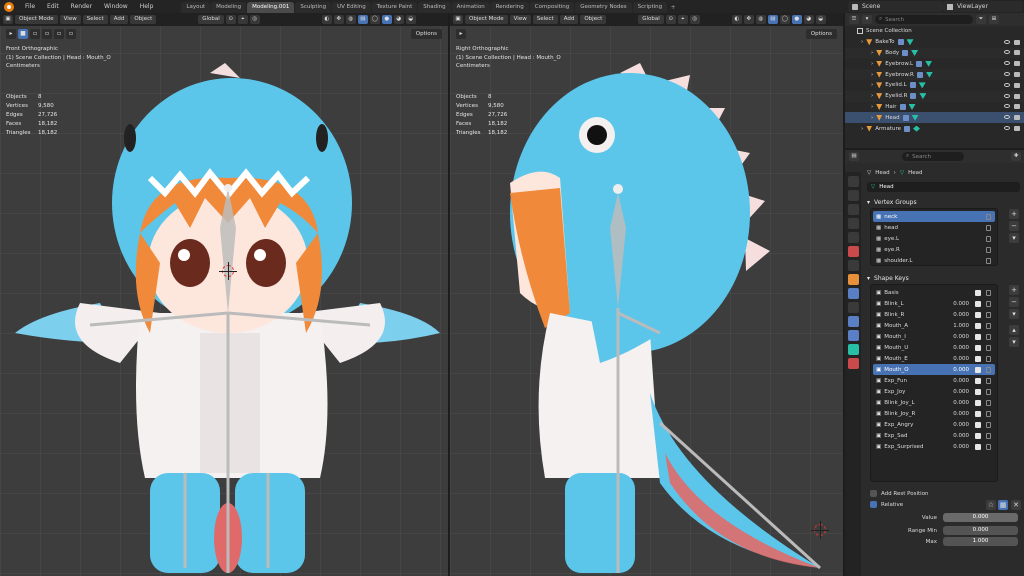 The image size is (1024, 576). Describe the element at coordinates (196, 7) in the screenshot. I see `tab-layout: Layout` at that location.